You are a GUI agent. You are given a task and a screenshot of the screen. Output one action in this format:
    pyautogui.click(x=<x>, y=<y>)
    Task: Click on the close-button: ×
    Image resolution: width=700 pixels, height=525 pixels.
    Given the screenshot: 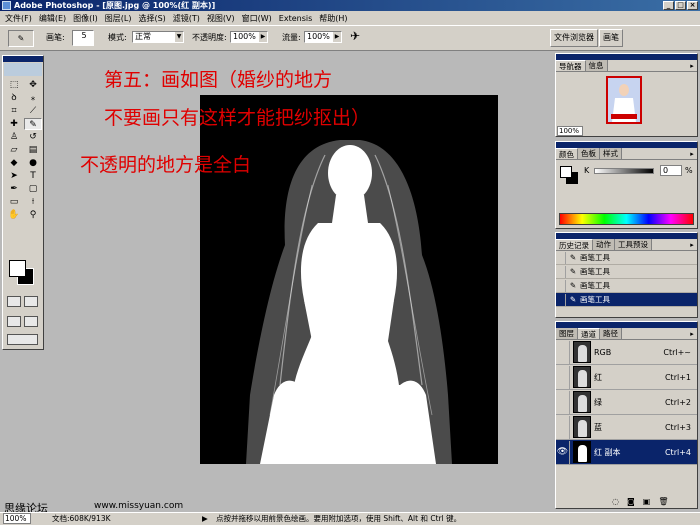 What is the action you would take?
    pyautogui.click(x=692, y=5)
    